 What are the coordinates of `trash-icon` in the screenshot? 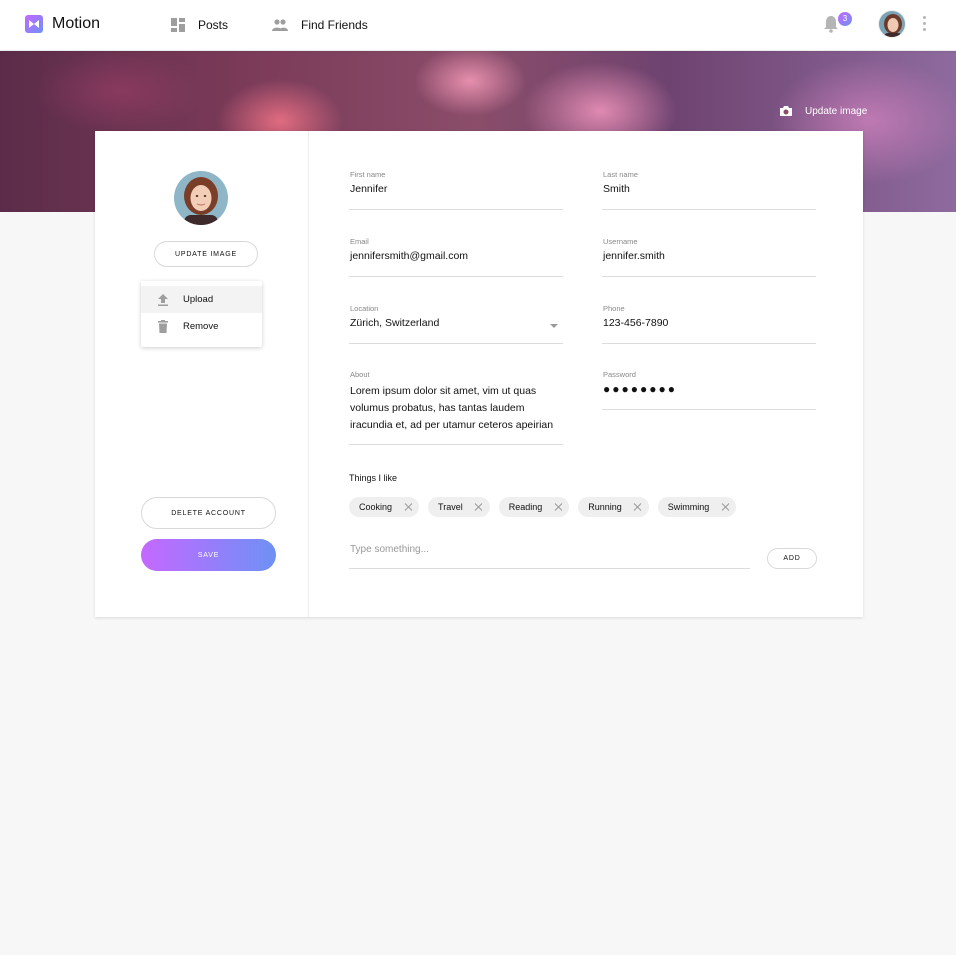 It's located at (163, 326).